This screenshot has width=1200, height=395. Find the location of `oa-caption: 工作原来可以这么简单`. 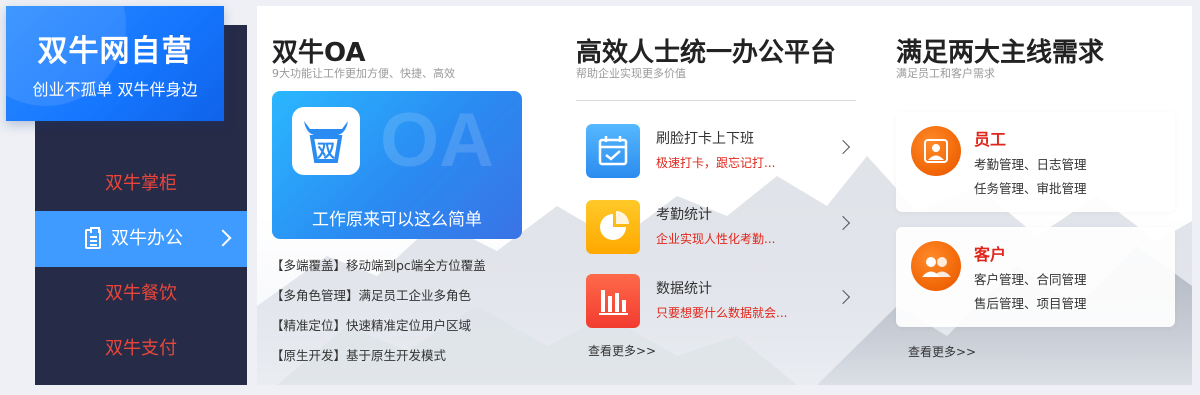

oa-caption: 工作原来可以这么简单 is located at coordinates (397, 220).